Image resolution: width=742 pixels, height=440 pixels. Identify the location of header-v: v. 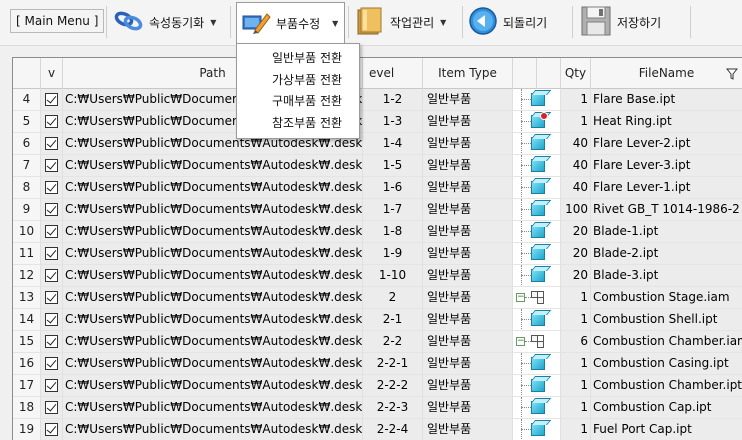
(52, 73).